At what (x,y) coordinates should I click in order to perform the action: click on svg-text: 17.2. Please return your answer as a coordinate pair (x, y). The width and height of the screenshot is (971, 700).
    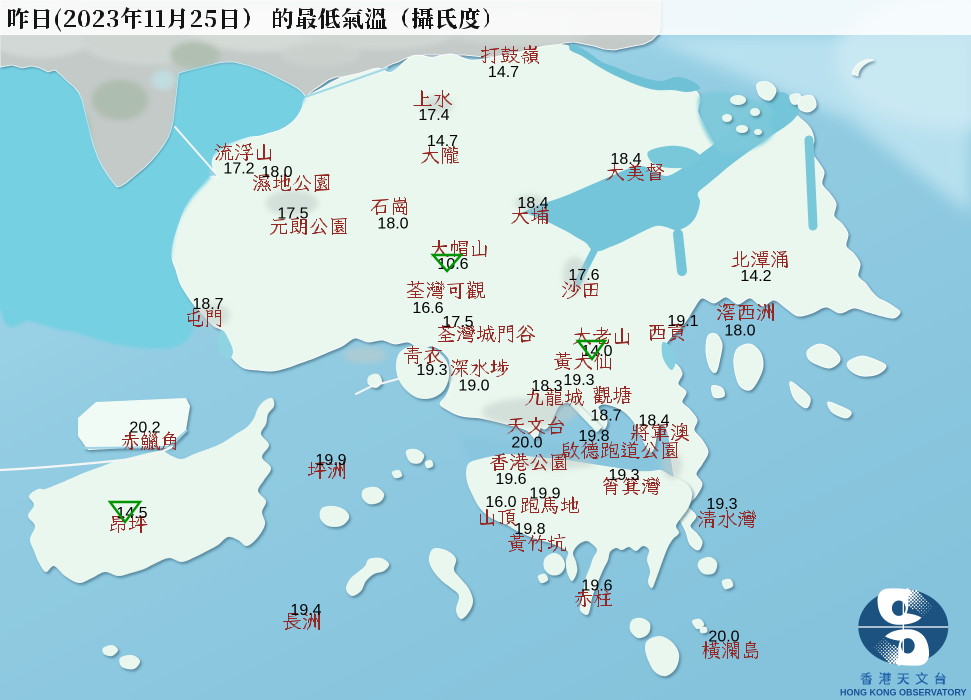
    Looking at the image, I should click on (238, 169).